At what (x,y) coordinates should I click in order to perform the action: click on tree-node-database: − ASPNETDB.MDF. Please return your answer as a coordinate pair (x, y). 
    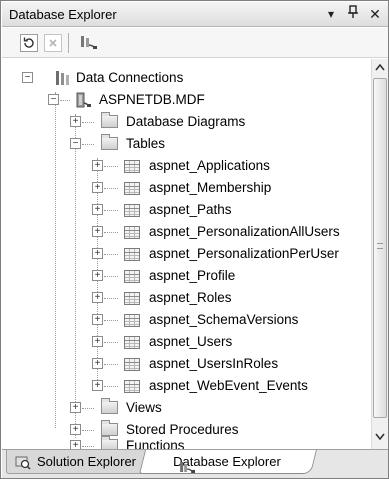
    Looking at the image, I should click on (186, 100).